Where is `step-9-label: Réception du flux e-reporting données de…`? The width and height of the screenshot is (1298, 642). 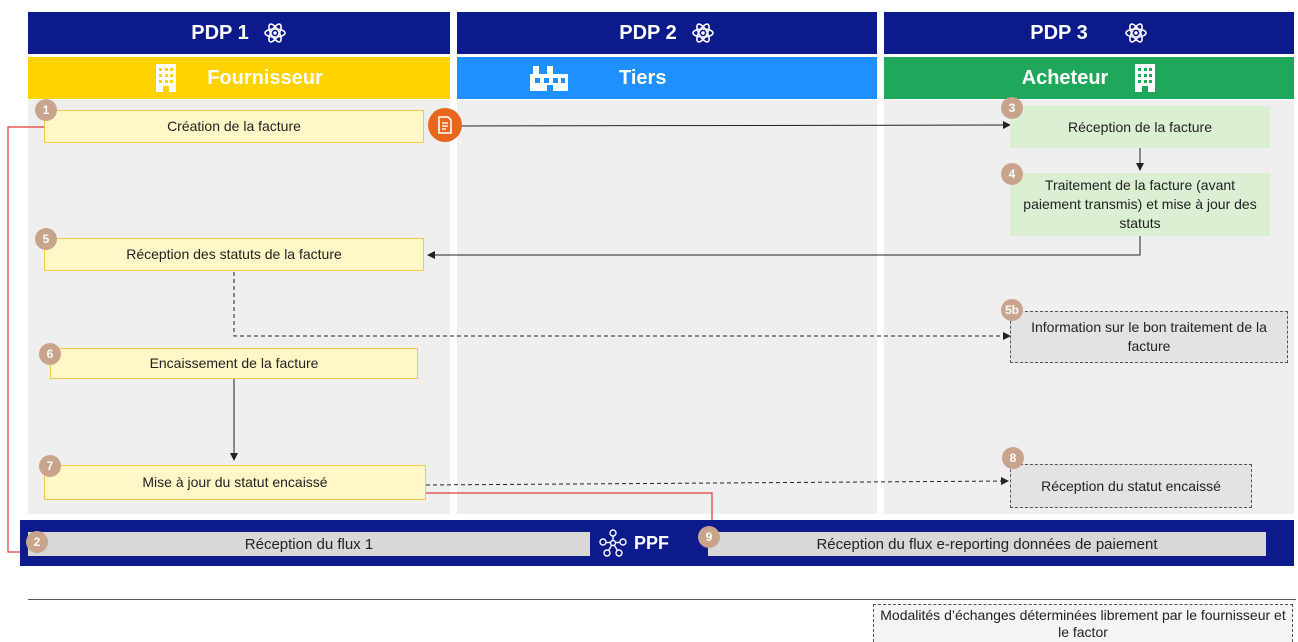 step-9-label: Réception du flux e-reporting données de… is located at coordinates (987, 544).